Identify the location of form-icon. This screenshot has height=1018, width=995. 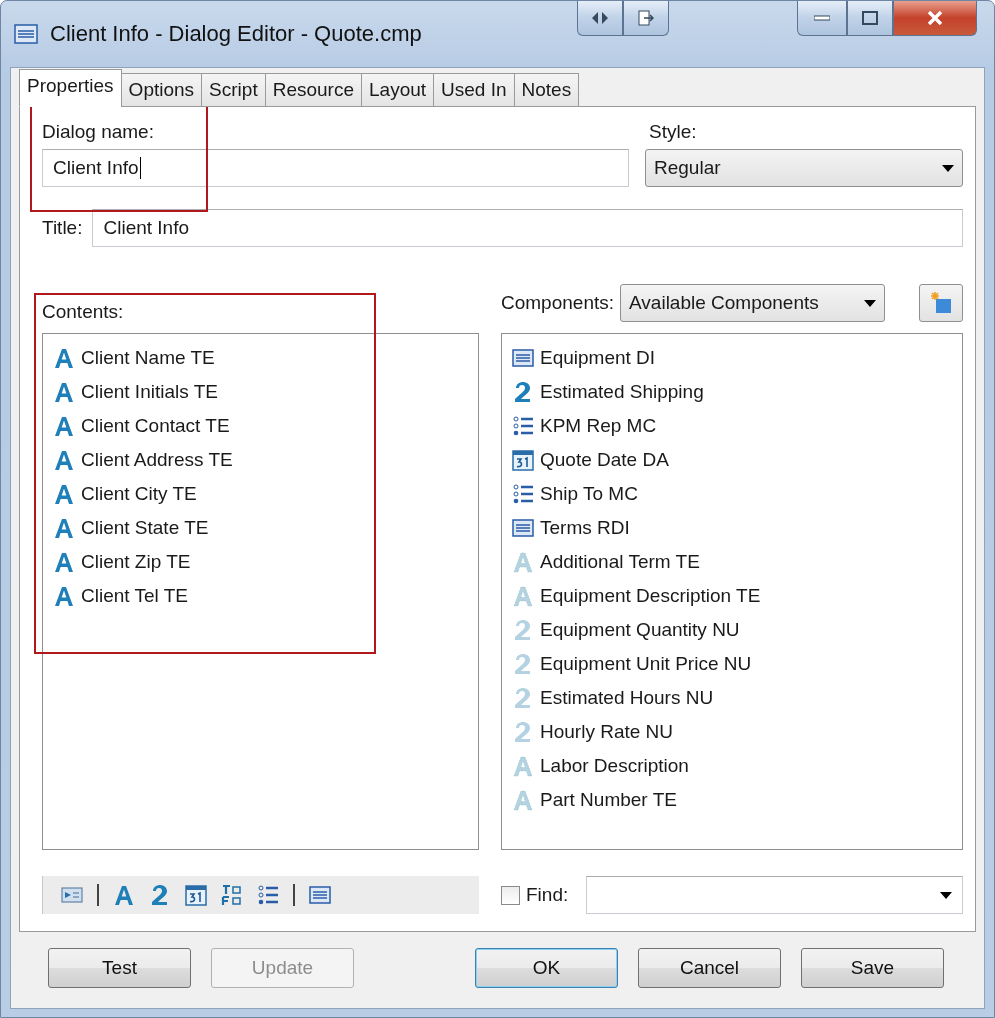
(232, 895).